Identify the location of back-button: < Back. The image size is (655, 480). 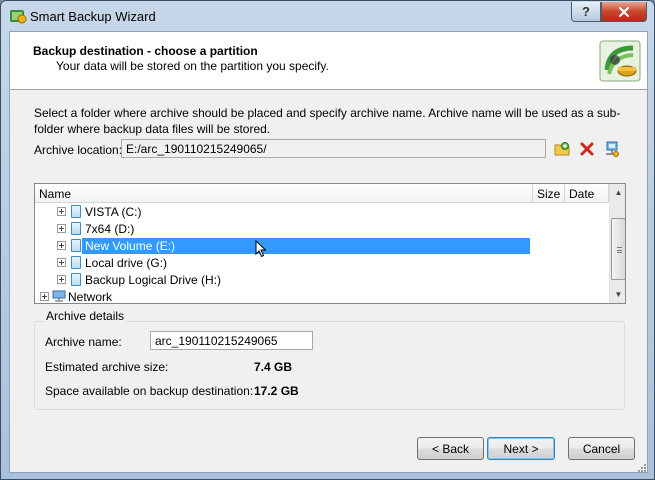
(450, 448).